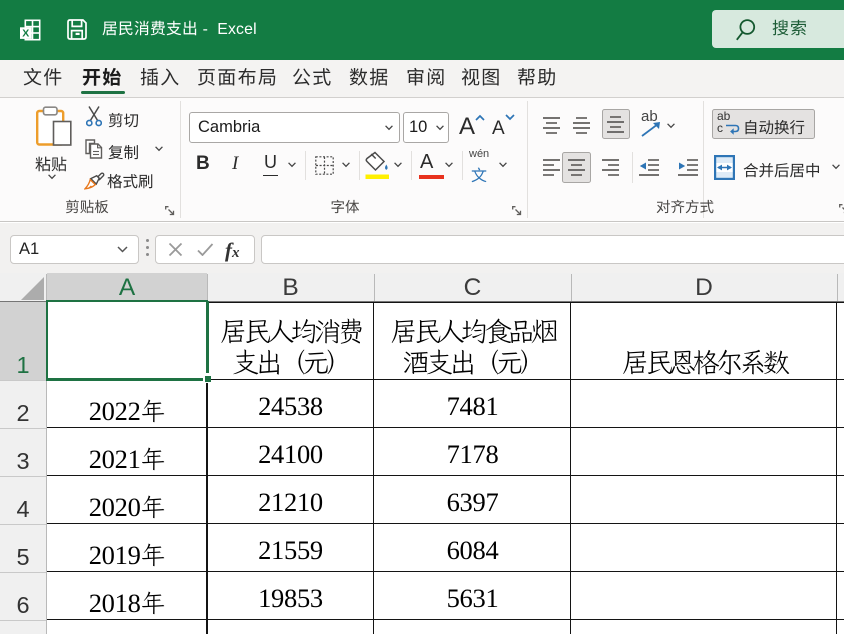  Describe the element at coordinates (25, 34) in the screenshot. I see `svg-text: X` at that location.